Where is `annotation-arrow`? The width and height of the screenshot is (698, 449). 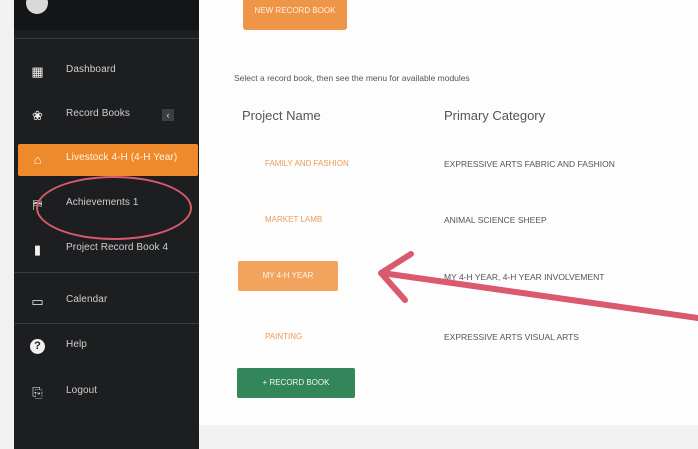
annotation-arrow is located at coordinates (538, 286).